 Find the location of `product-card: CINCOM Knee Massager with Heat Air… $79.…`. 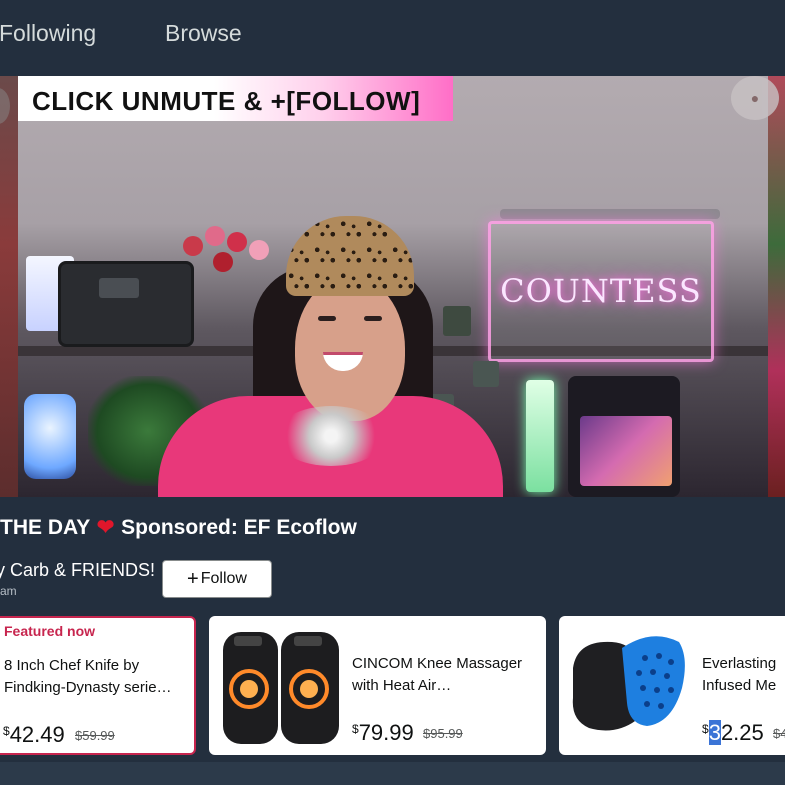

product-card: CINCOM Knee Massager with Heat Air… $79.… is located at coordinates (377, 685).